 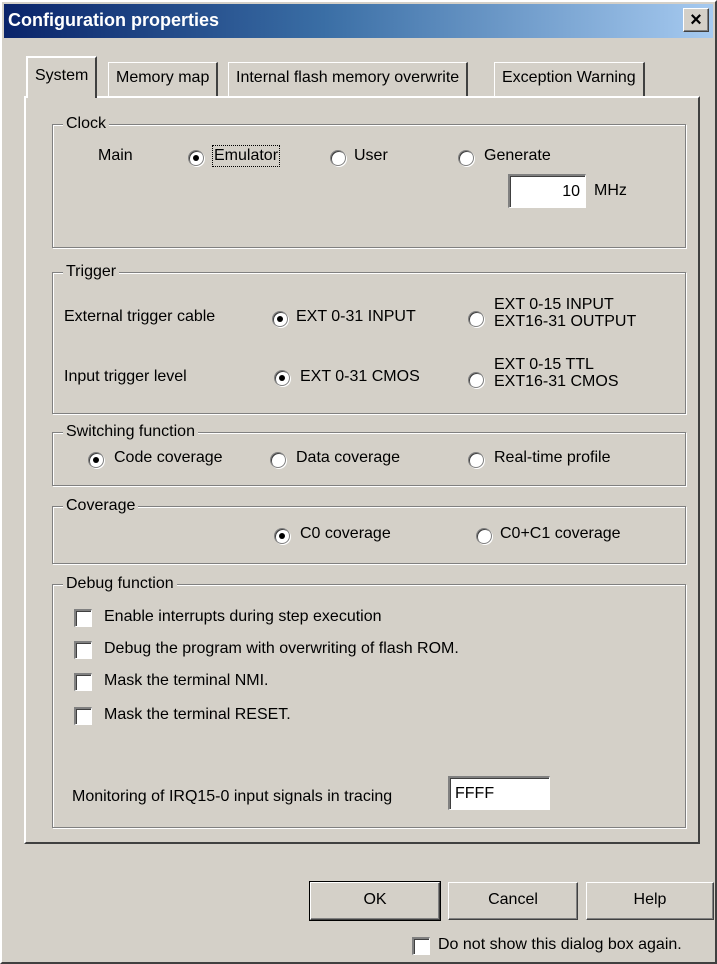 I want to click on dont-show-again-label: Do not show this dialog box again., so click(x=560, y=945).